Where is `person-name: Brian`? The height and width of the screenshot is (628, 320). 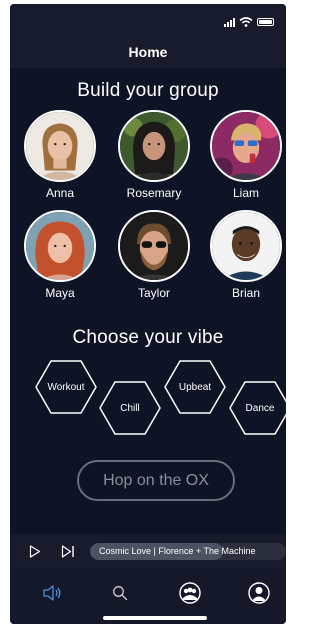
person-name: Brian is located at coordinates (245, 293).